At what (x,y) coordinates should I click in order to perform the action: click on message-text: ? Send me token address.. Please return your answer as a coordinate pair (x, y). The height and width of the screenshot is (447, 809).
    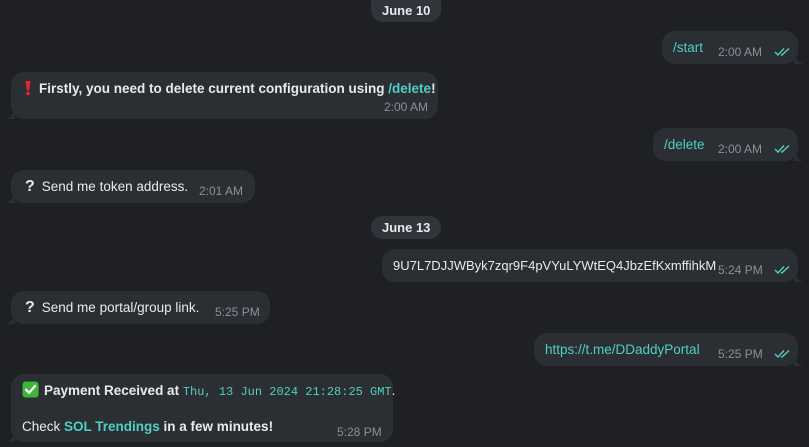
    Looking at the image, I should click on (107, 186).